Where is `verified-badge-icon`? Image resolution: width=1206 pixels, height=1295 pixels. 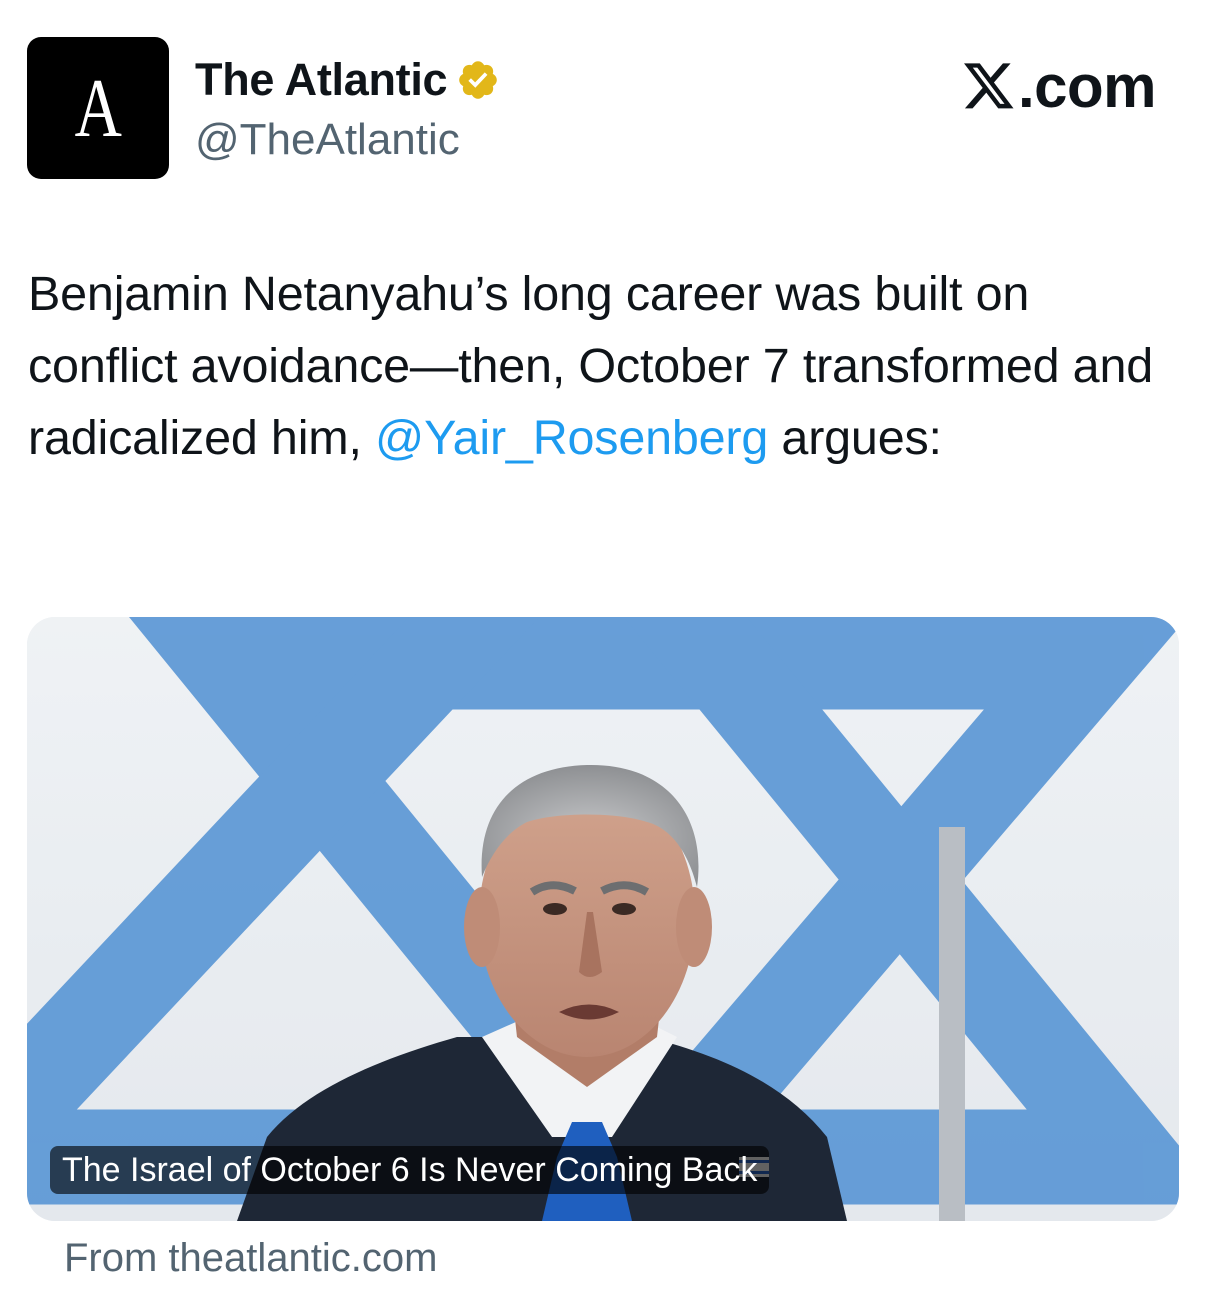 verified-badge-icon is located at coordinates (478, 80).